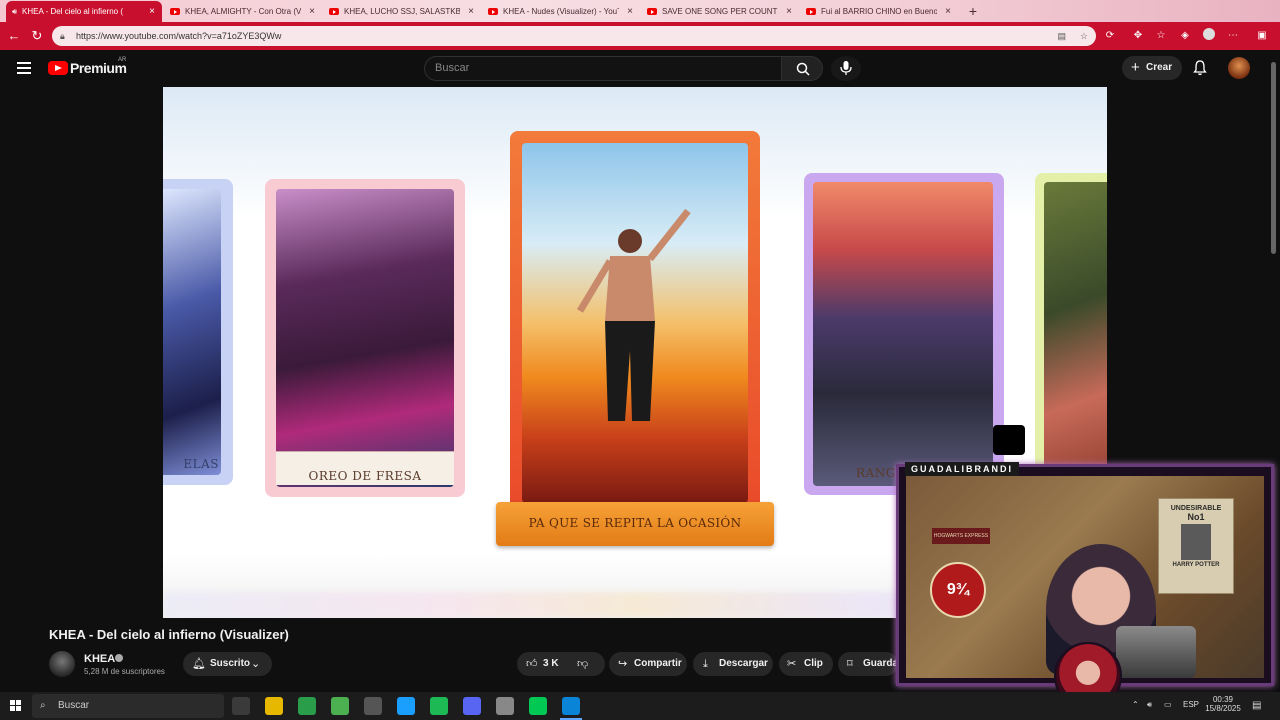 The width and height of the screenshot is (1280, 720). I want to click on extension-icon: ✥, so click(1138, 36).